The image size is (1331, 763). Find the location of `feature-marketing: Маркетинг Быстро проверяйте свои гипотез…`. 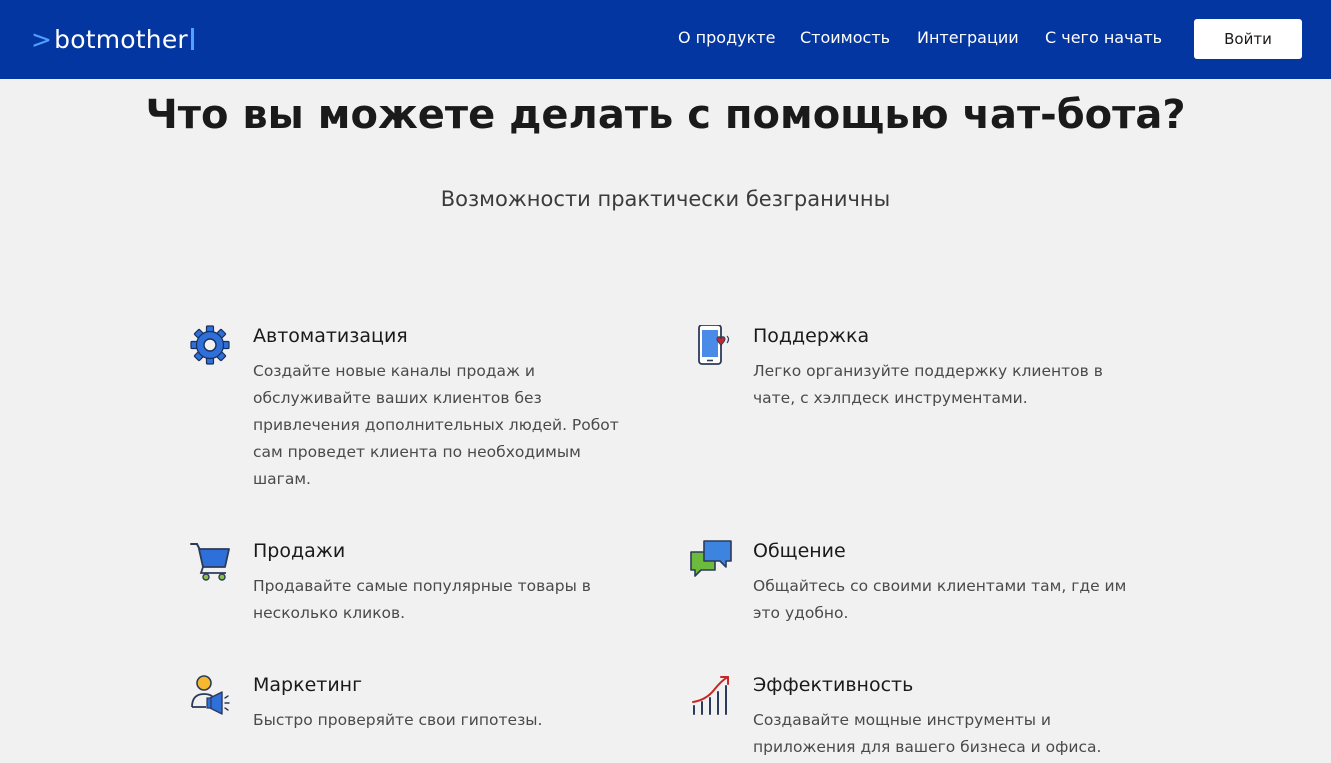

feature-marketing: Маркетинг Быстро проверяйте свои гипотез… is located at coordinates (420, 704).